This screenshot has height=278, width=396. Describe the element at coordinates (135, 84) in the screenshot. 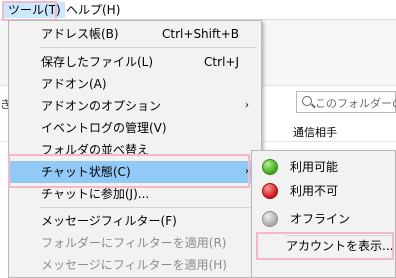

I see `menu-item-addons: アドオン(A)` at that location.